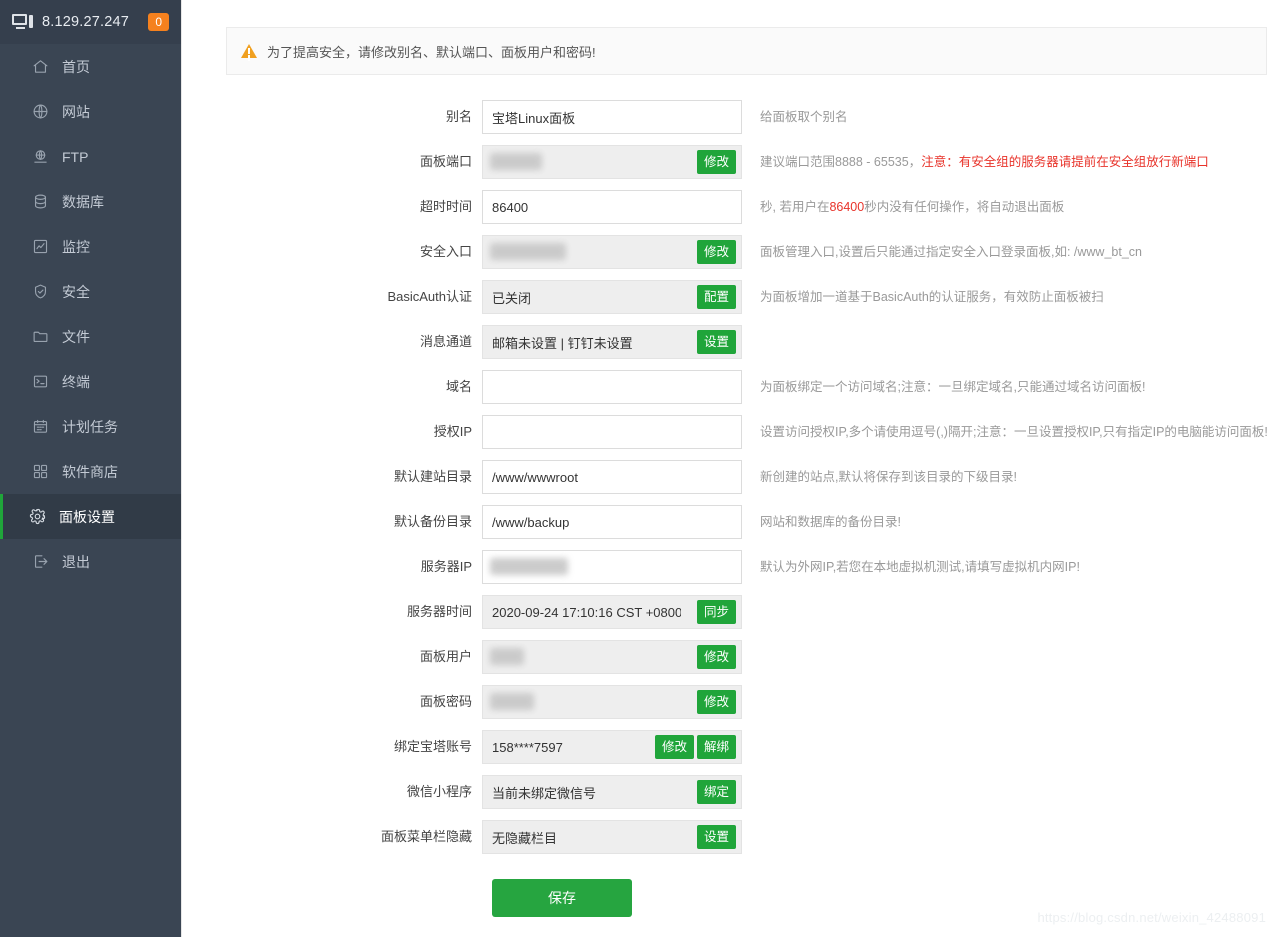  I want to click on form-row: 默认备份目录 网站和数据库的备份目录!, so click(731, 527).